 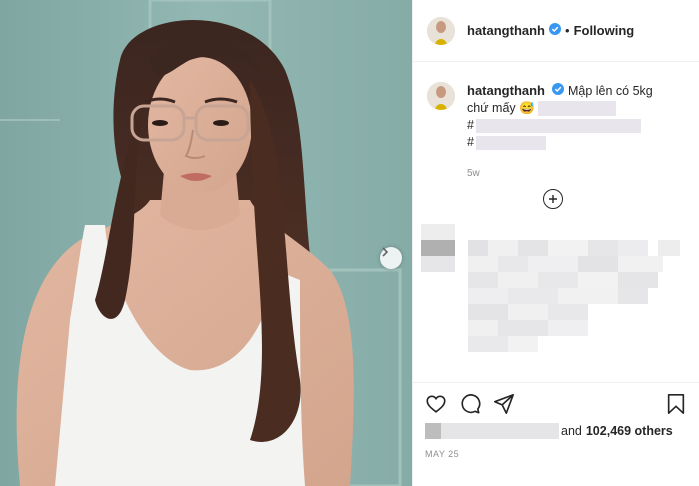 I want to click on post-header: hatangthanh • Following, so click(x=556, y=31).